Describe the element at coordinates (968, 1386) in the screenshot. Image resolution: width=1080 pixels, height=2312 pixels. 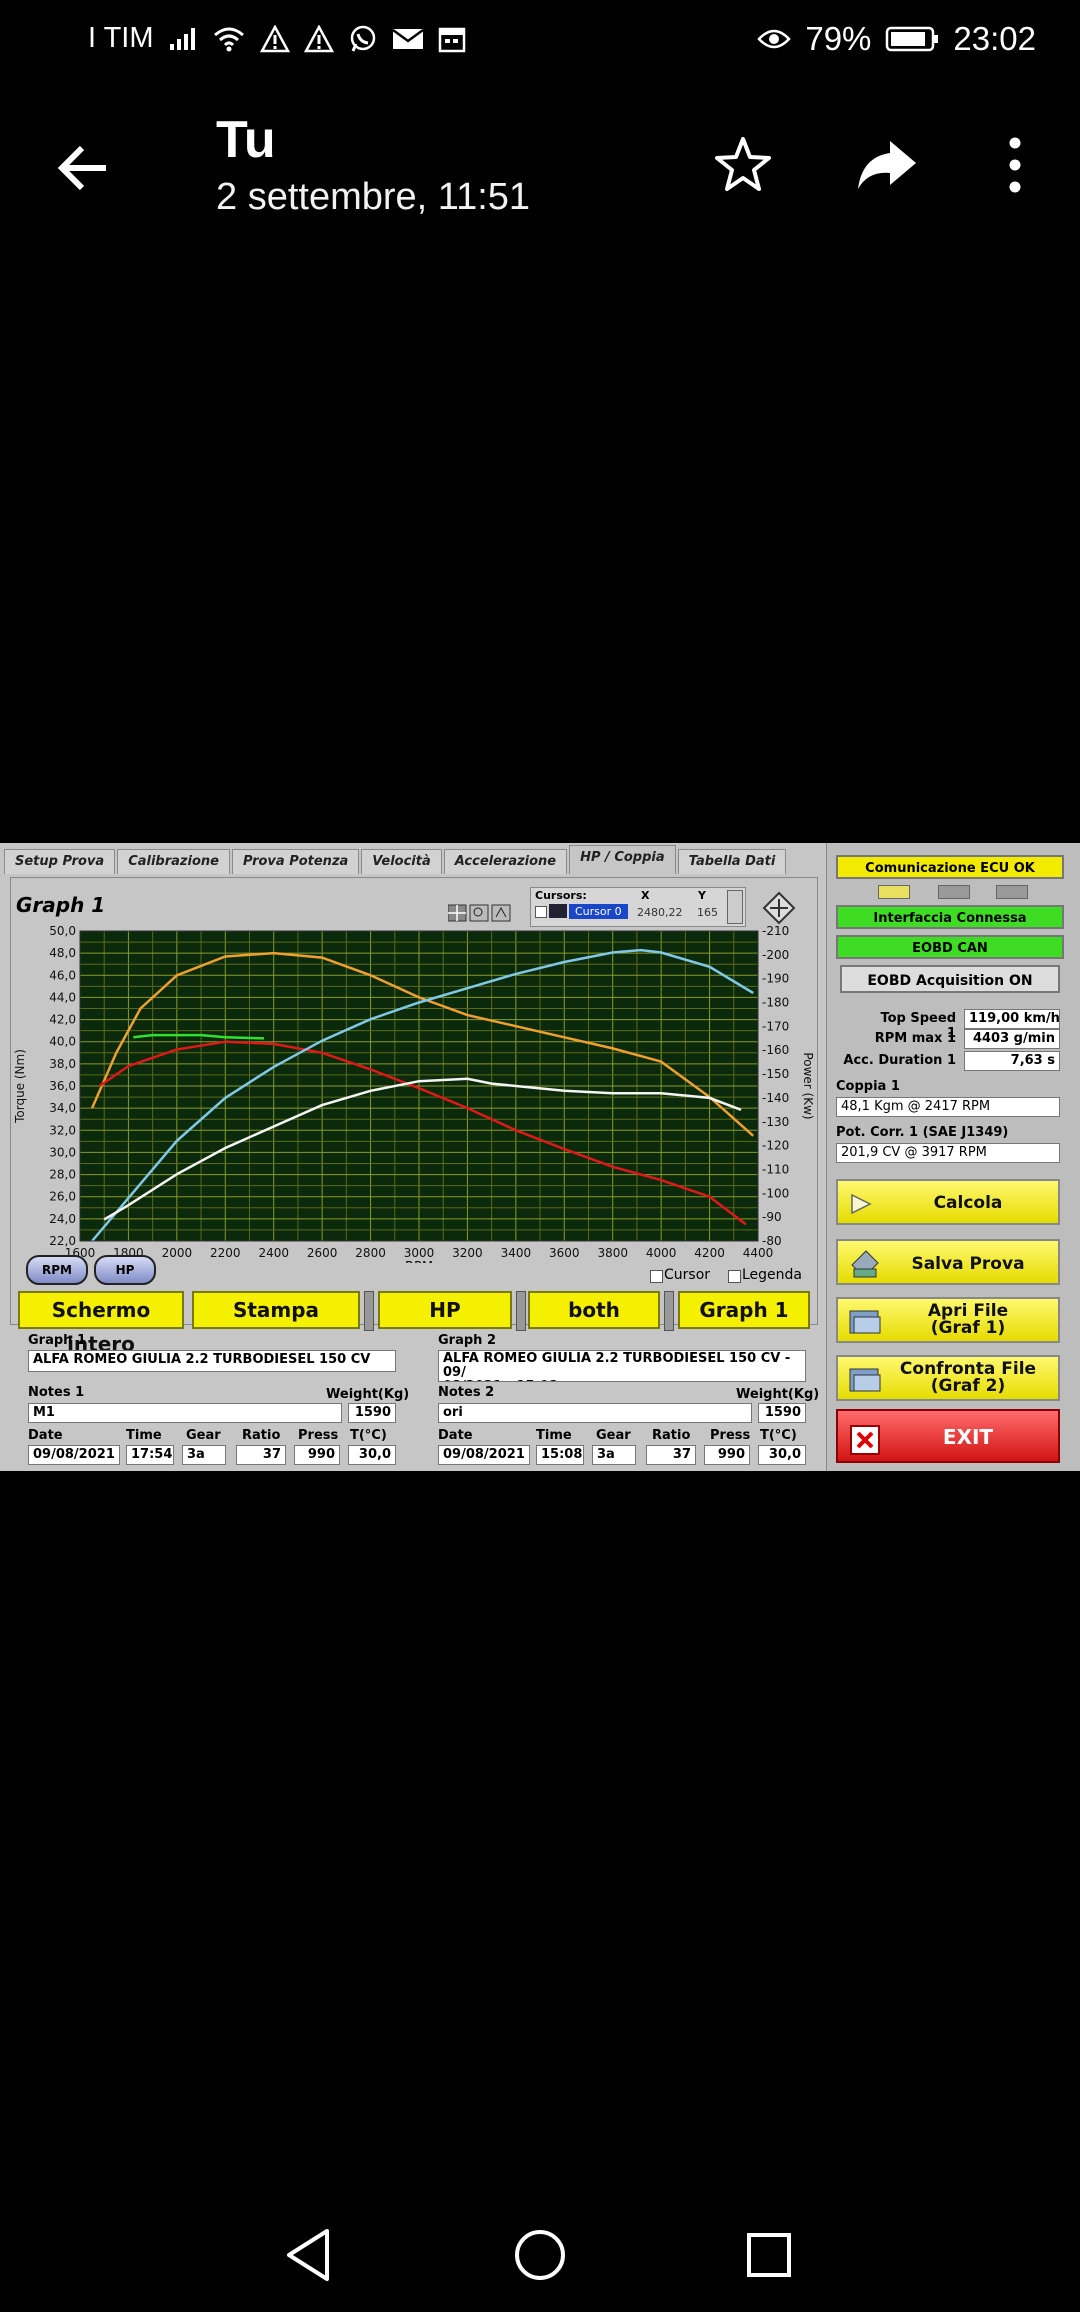
I see `confronta-file-sub: (Graf 2)` at that location.